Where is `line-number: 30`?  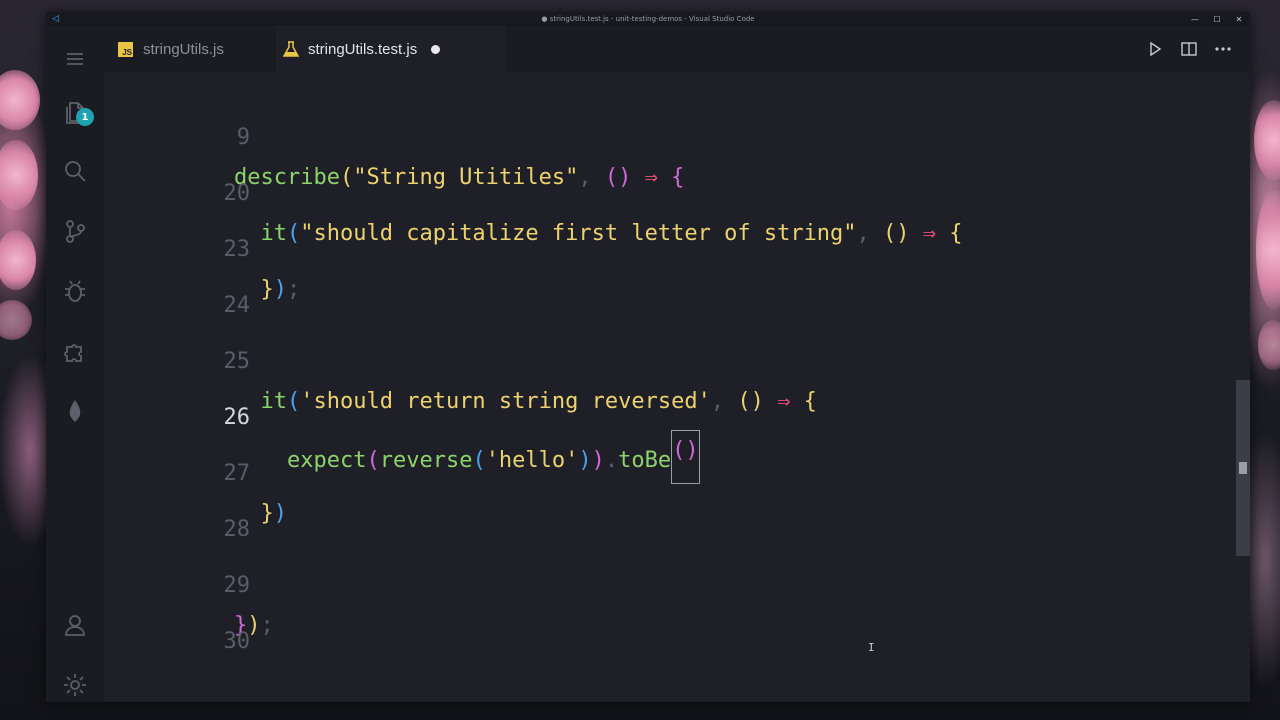
line-number: 30 is located at coordinates (237, 641).